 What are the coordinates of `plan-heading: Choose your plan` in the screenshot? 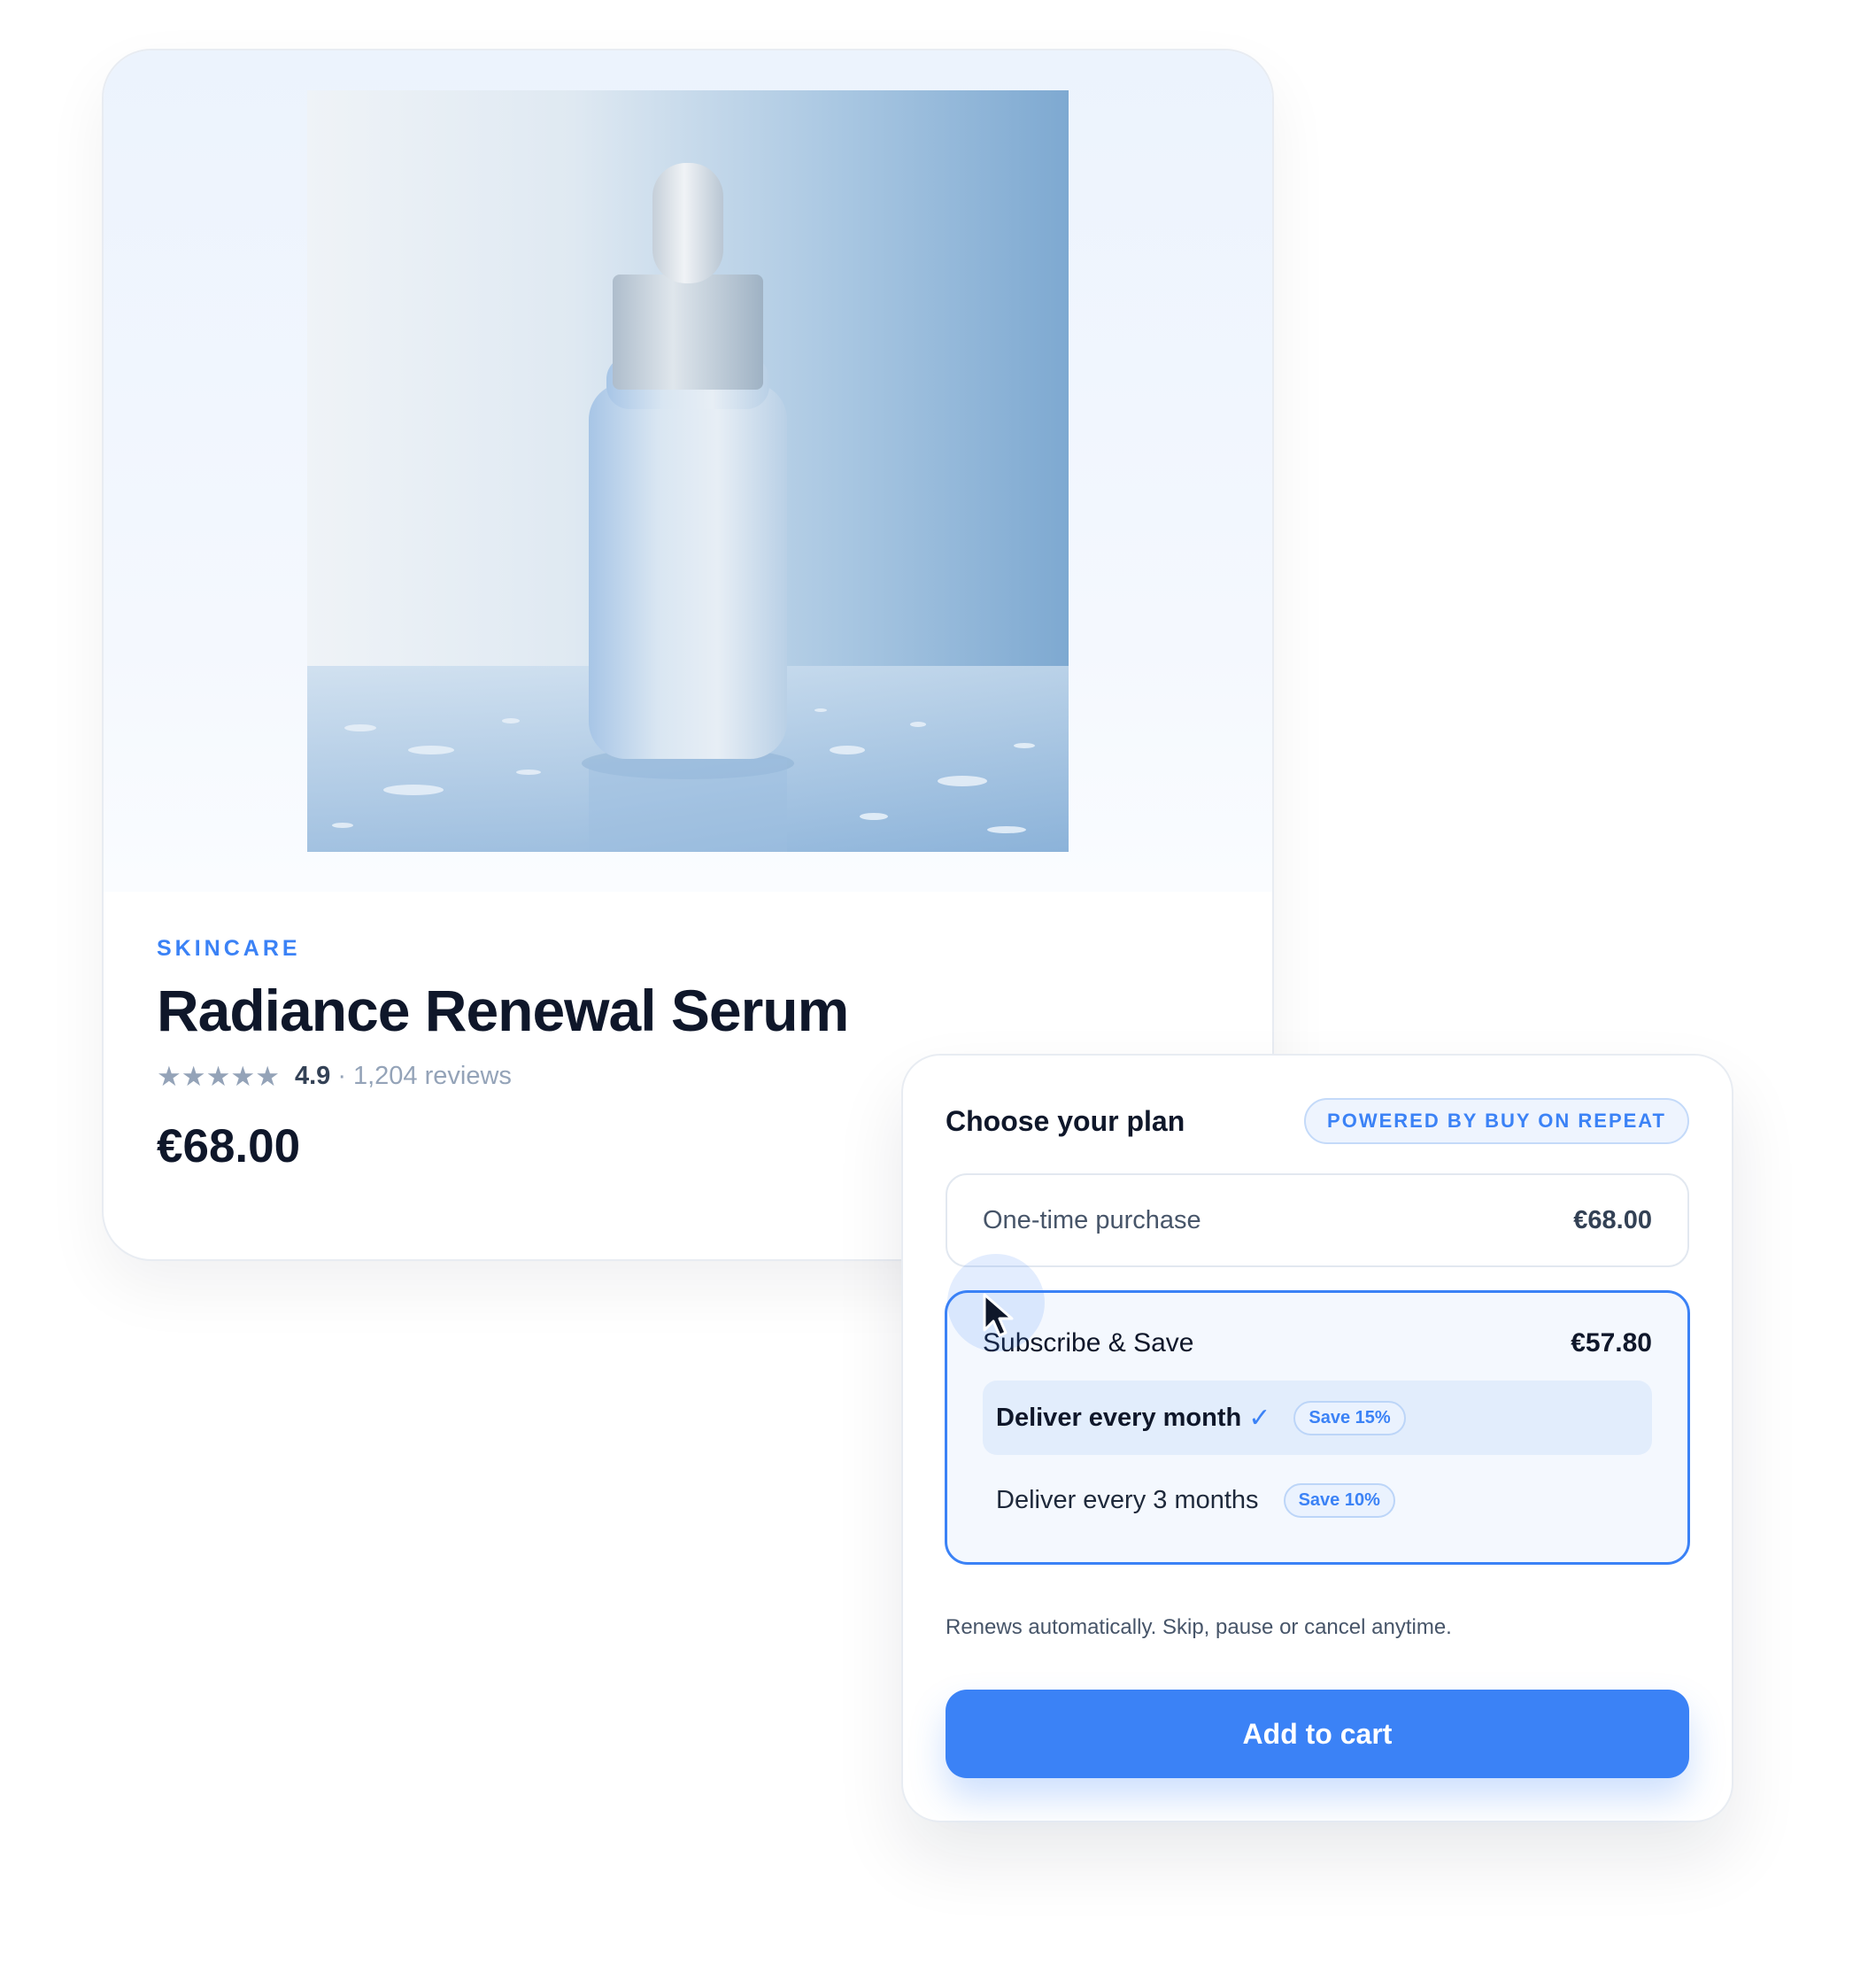 It's located at (1065, 1120).